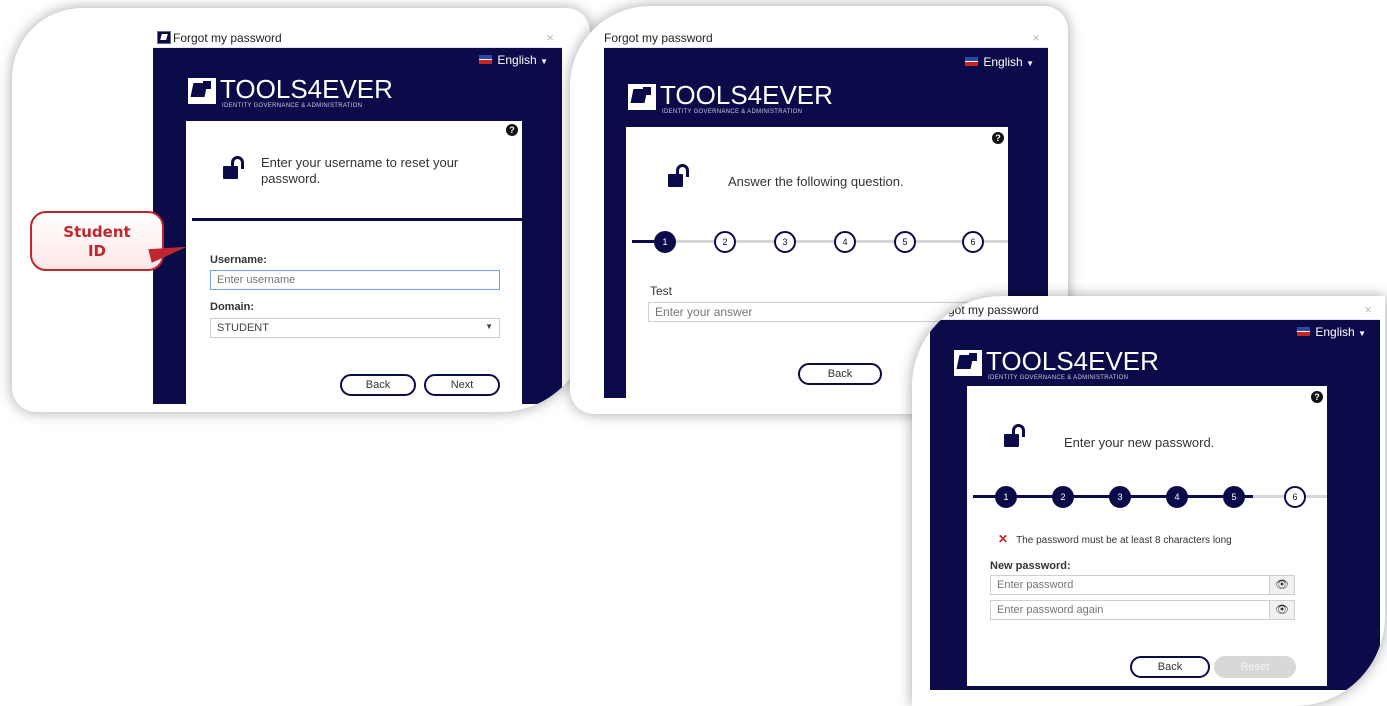 The height and width of the screenshot is (706, 1387). Describe the element at coordinates (355, 328) in the screenshot. I see `domain-select: STUDENT ▼` at that location.